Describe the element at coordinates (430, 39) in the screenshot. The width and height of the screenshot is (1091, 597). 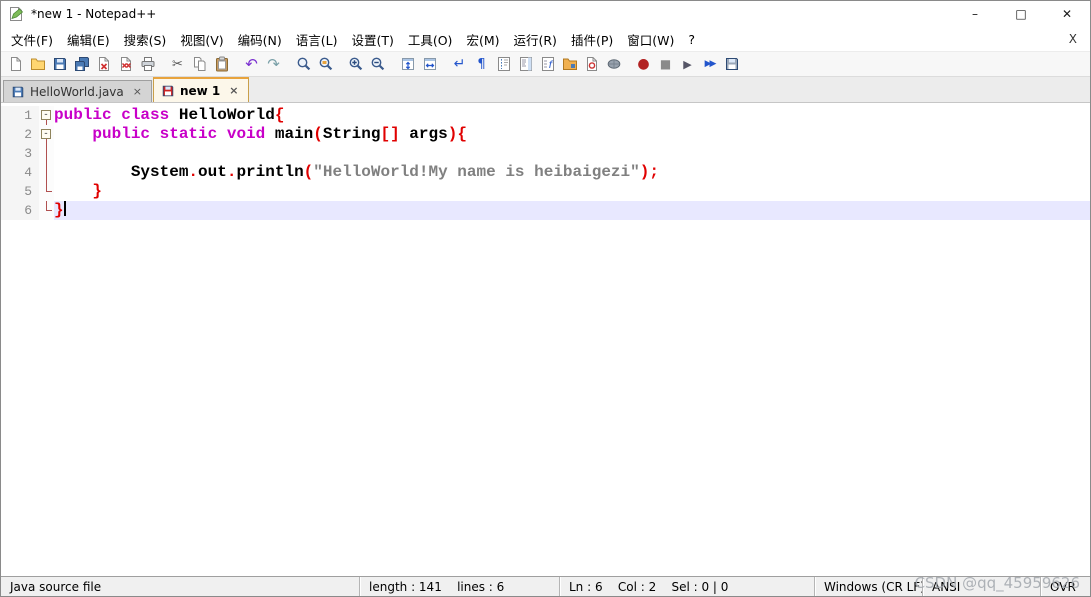
I see `menu-tools: 工具(O)` at that location.